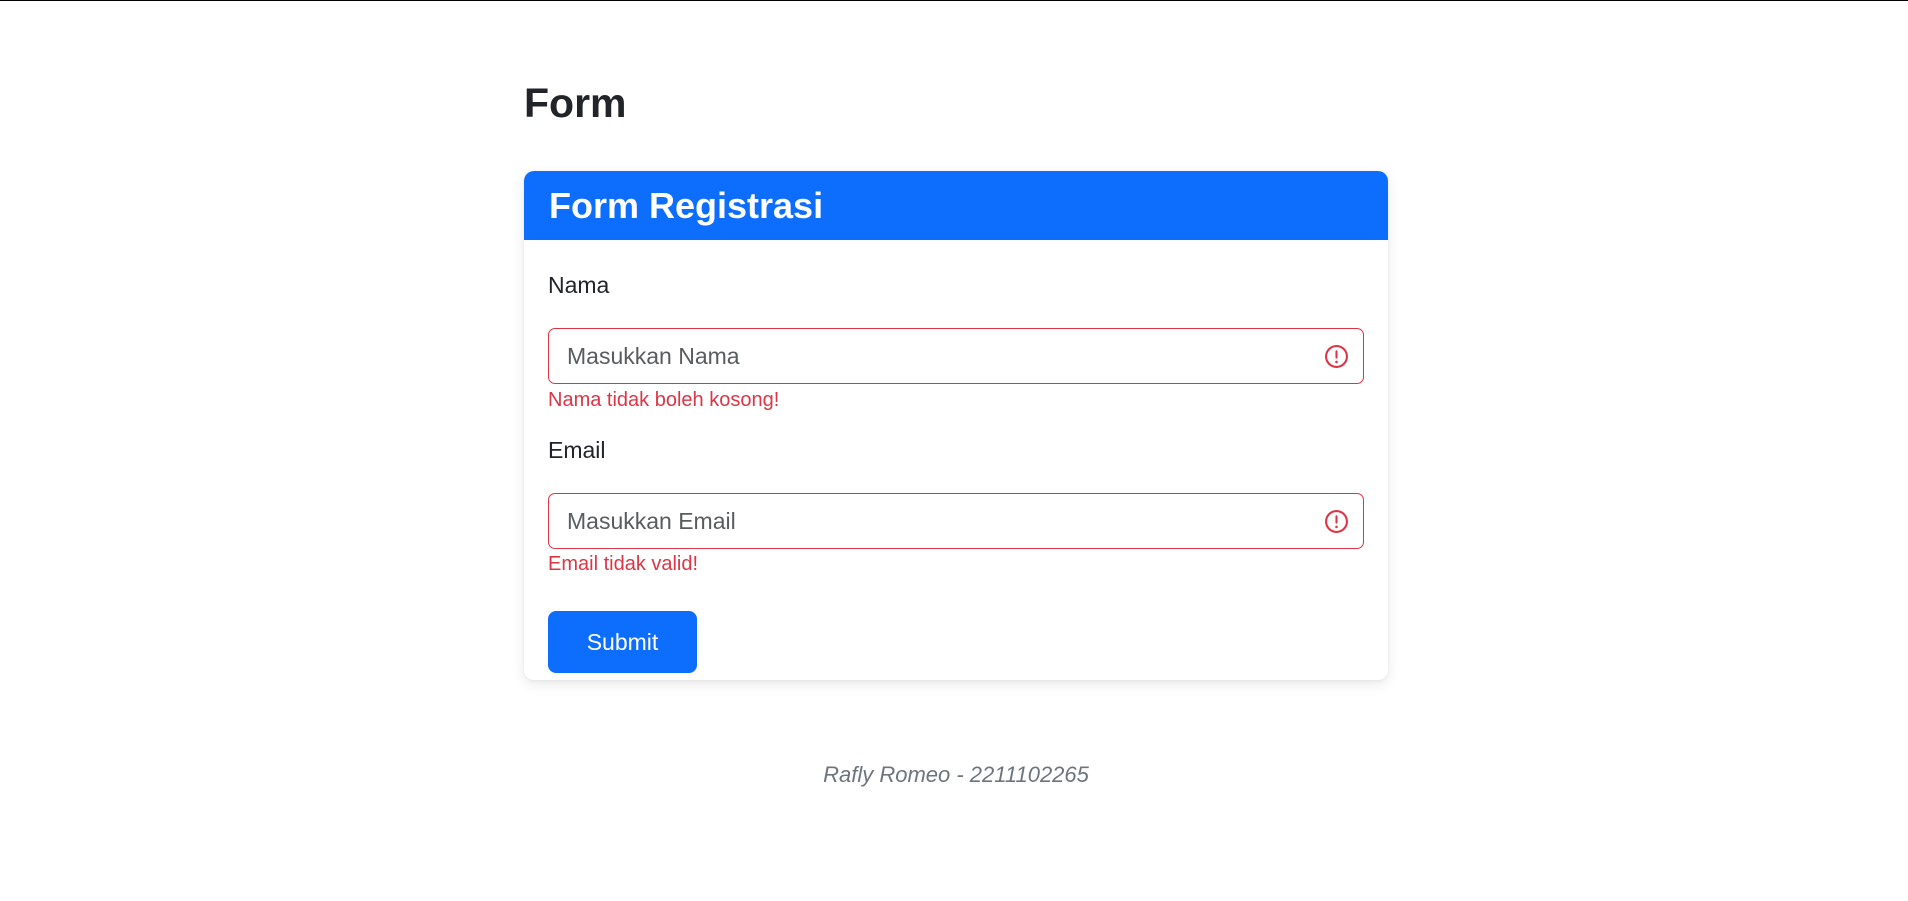  I want to click on email-input-wrapper, so click(956, 521).